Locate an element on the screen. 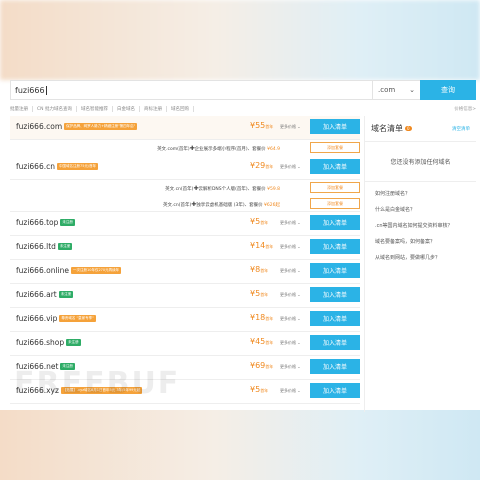  price: ¥14首年 is located at coordinates (261, 245).